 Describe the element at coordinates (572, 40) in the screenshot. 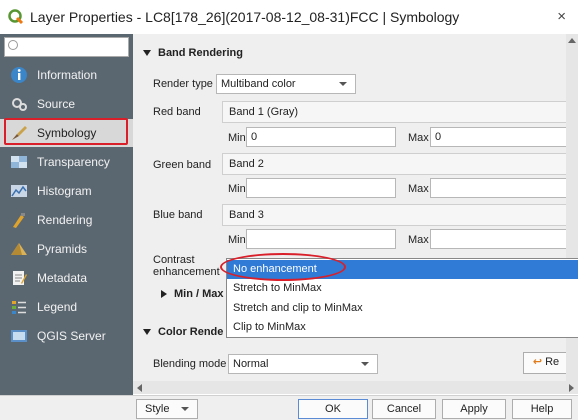

I see `scroll-up-icon` at that location.